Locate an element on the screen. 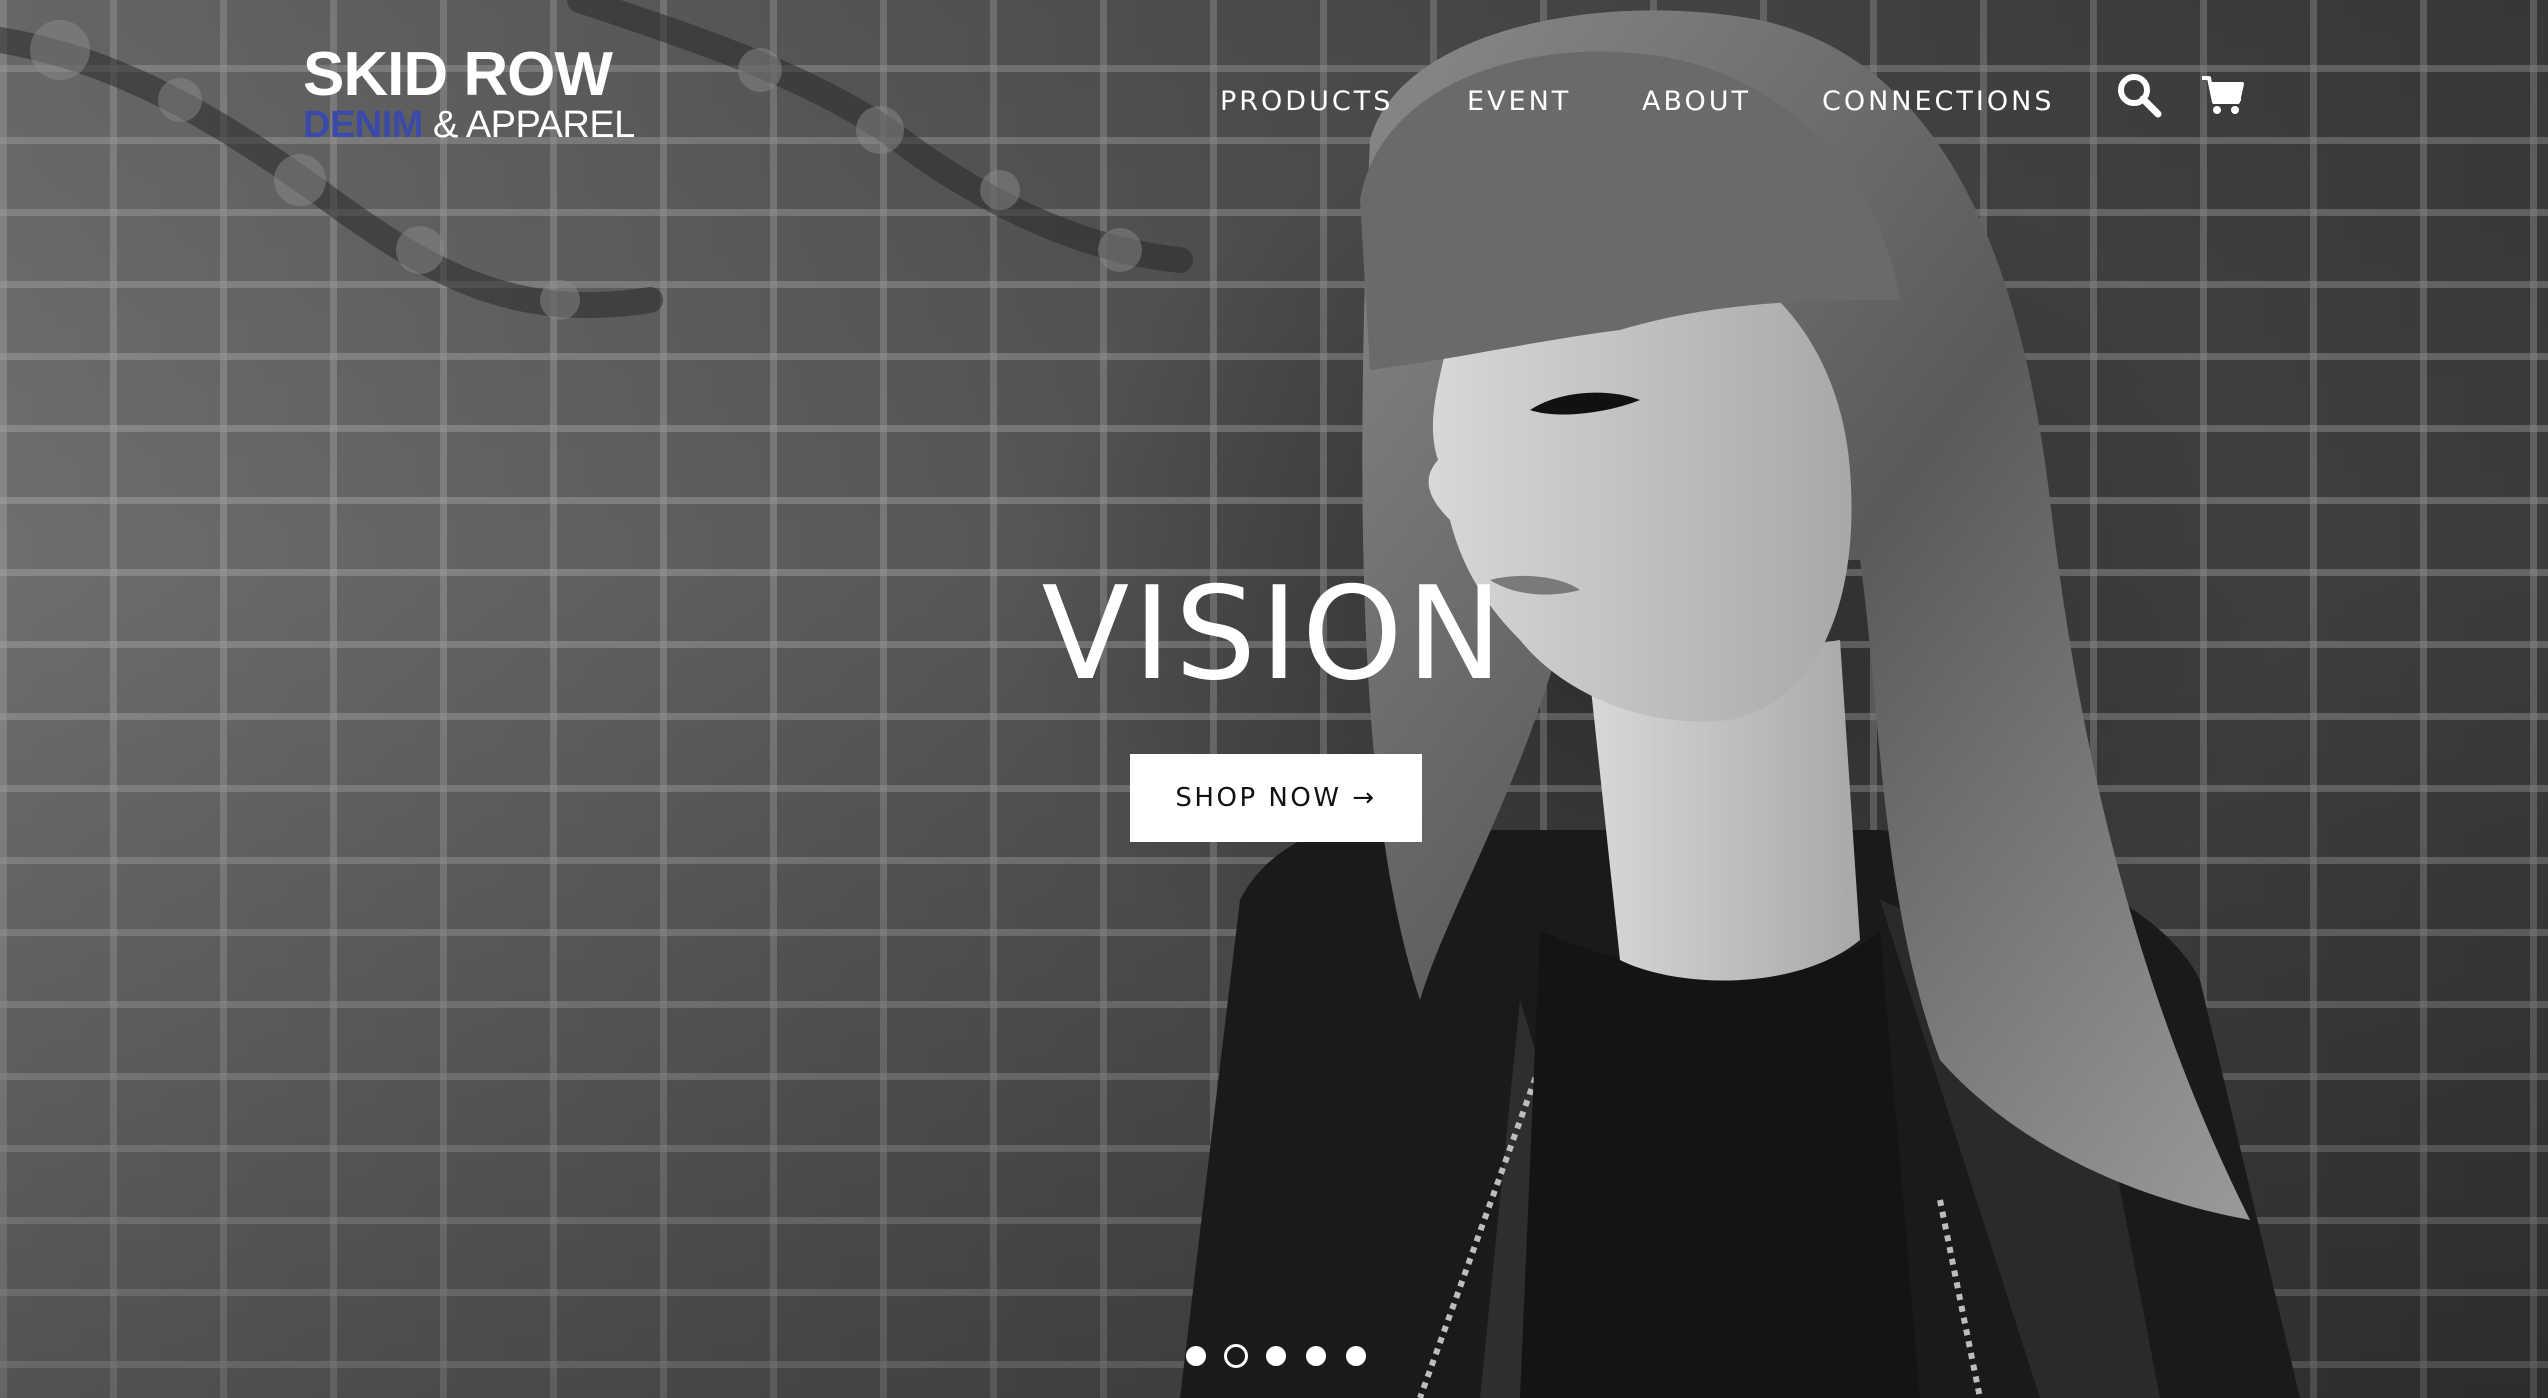 The height and width of the screenshot is (1398, 2548). cart-icon is located at coordinates (2223, 95).